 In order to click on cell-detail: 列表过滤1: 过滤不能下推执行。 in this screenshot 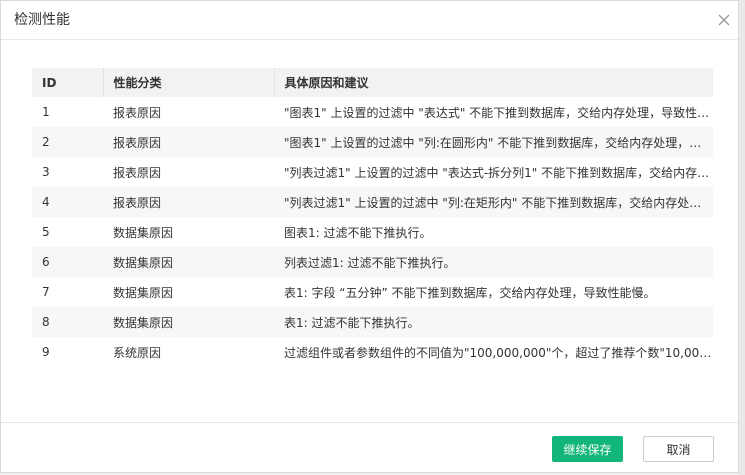, I will do `click(493, 262)`.